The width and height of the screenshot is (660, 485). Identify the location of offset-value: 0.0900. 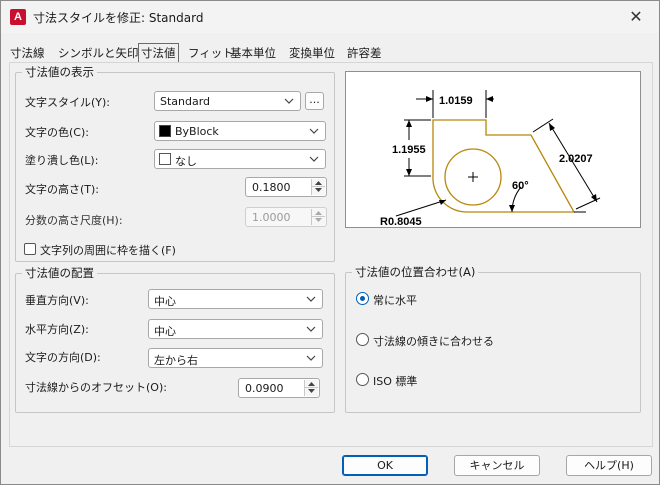
(264, 388).